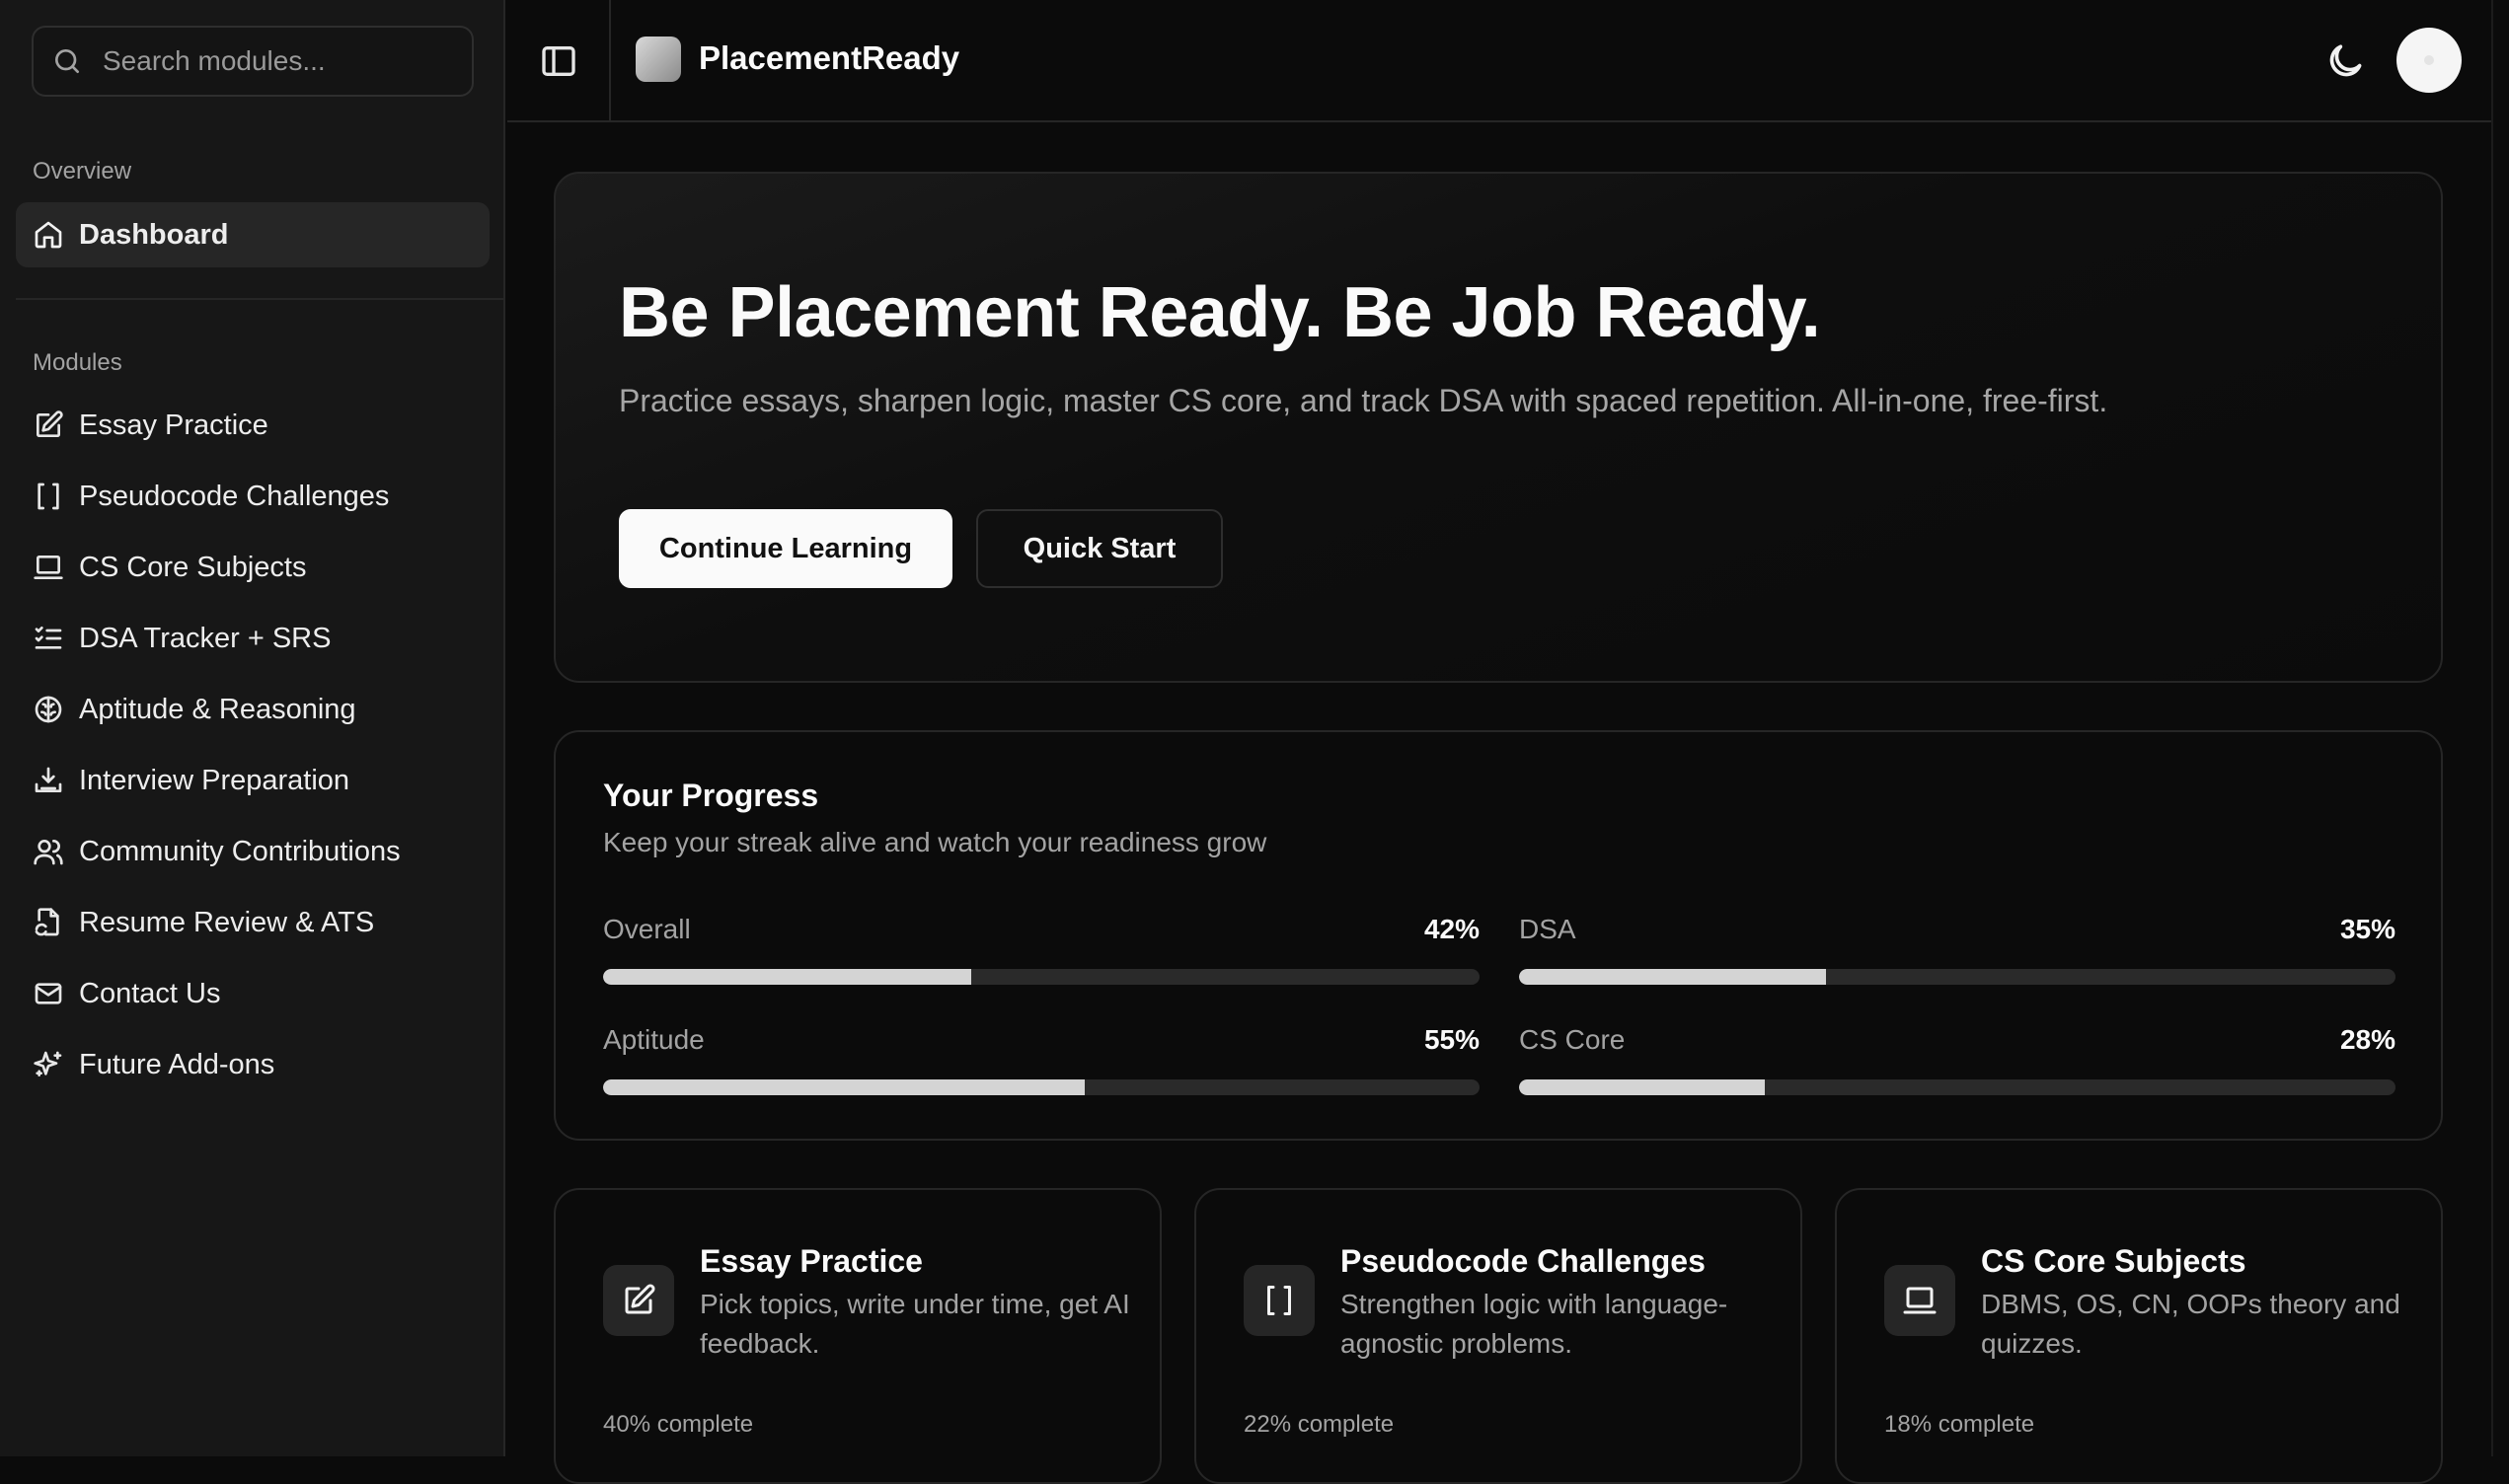  I want to click on app-logo, so click(658, 59).